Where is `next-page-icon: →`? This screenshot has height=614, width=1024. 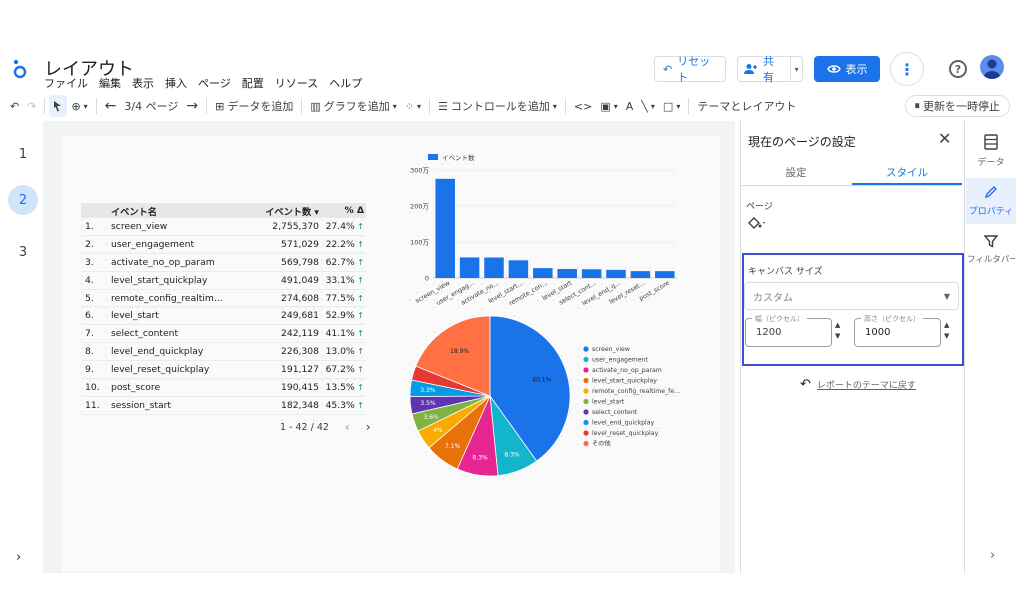 next-page-icon: → is located at coordinates (192, 106).